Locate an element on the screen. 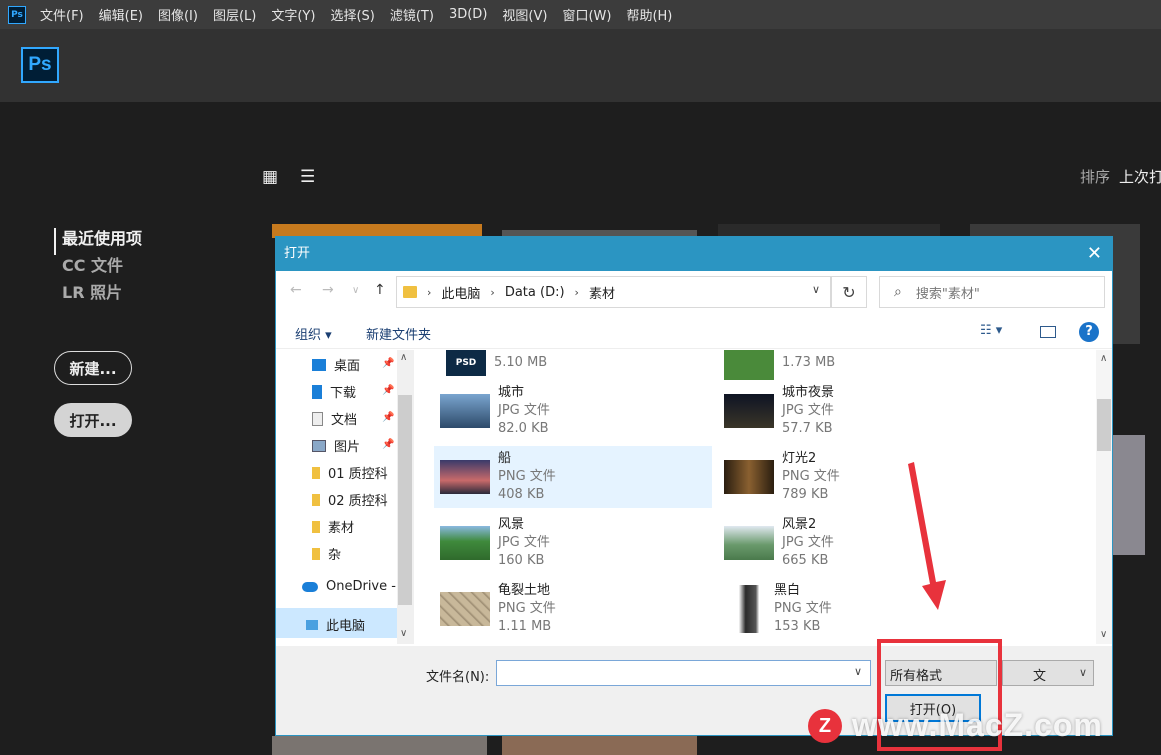 The height and width of the screenshot is (755, 1161). preview-pane-icon is located at coordinates (1048, 332).